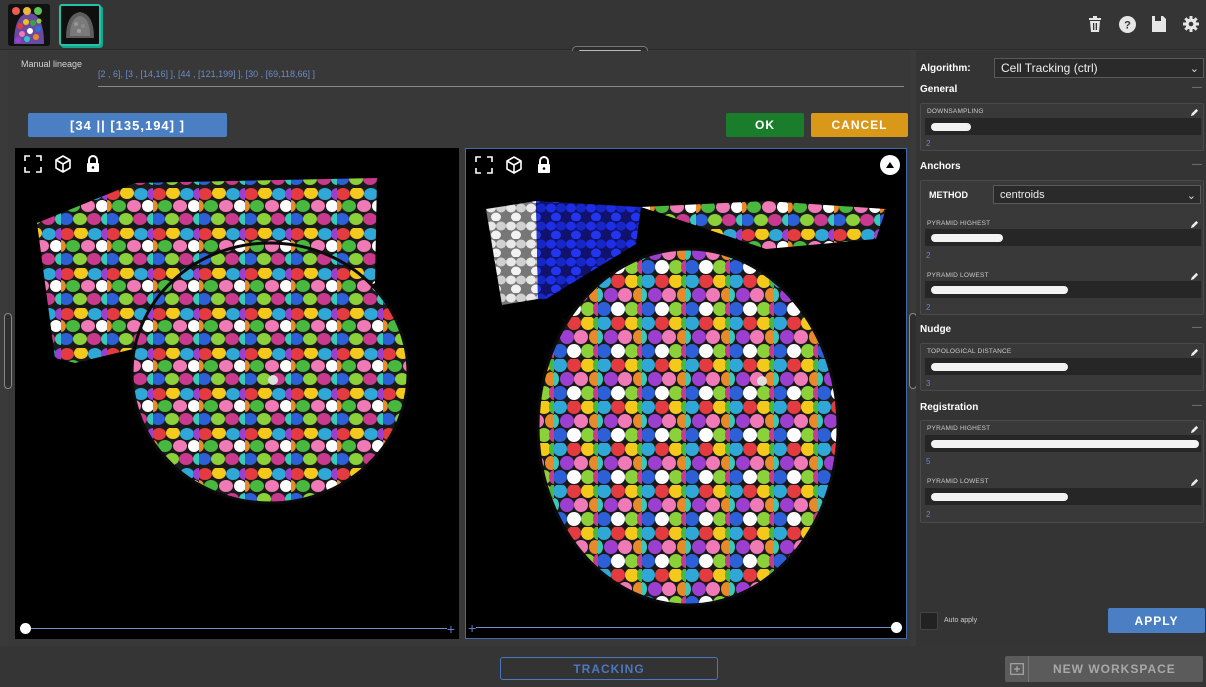 The height and width of the screenshot is (687, 1206). I want to click on registration-card: PYRAMID HIGHEST 5 PYRAMID LOWEST 2, so click(1062, 471).